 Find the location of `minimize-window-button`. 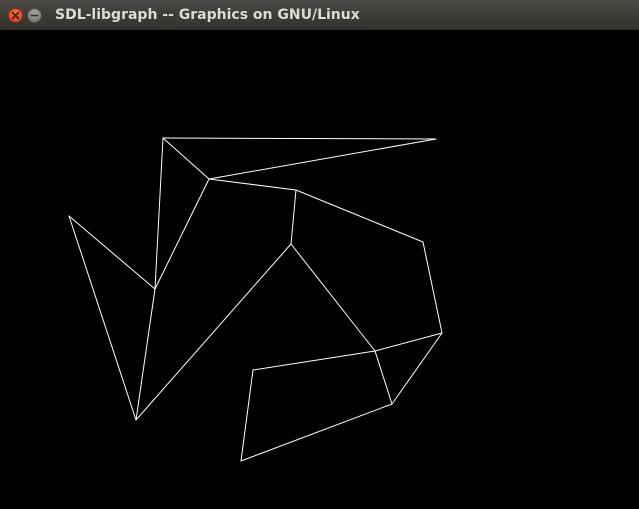

minimize-window-button is located at coordinates (34, 15).